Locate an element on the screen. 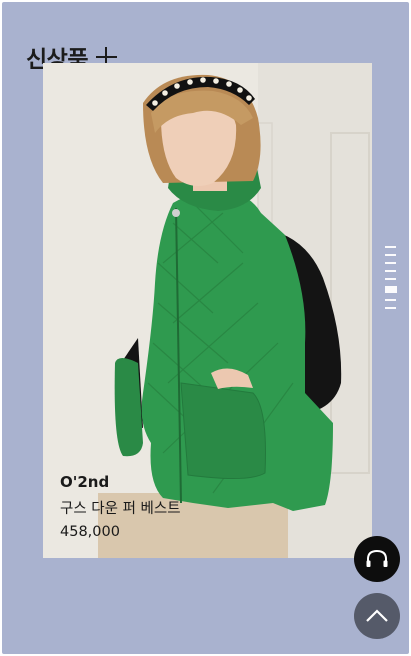  slide-pager is located at coordinates (391, 277).